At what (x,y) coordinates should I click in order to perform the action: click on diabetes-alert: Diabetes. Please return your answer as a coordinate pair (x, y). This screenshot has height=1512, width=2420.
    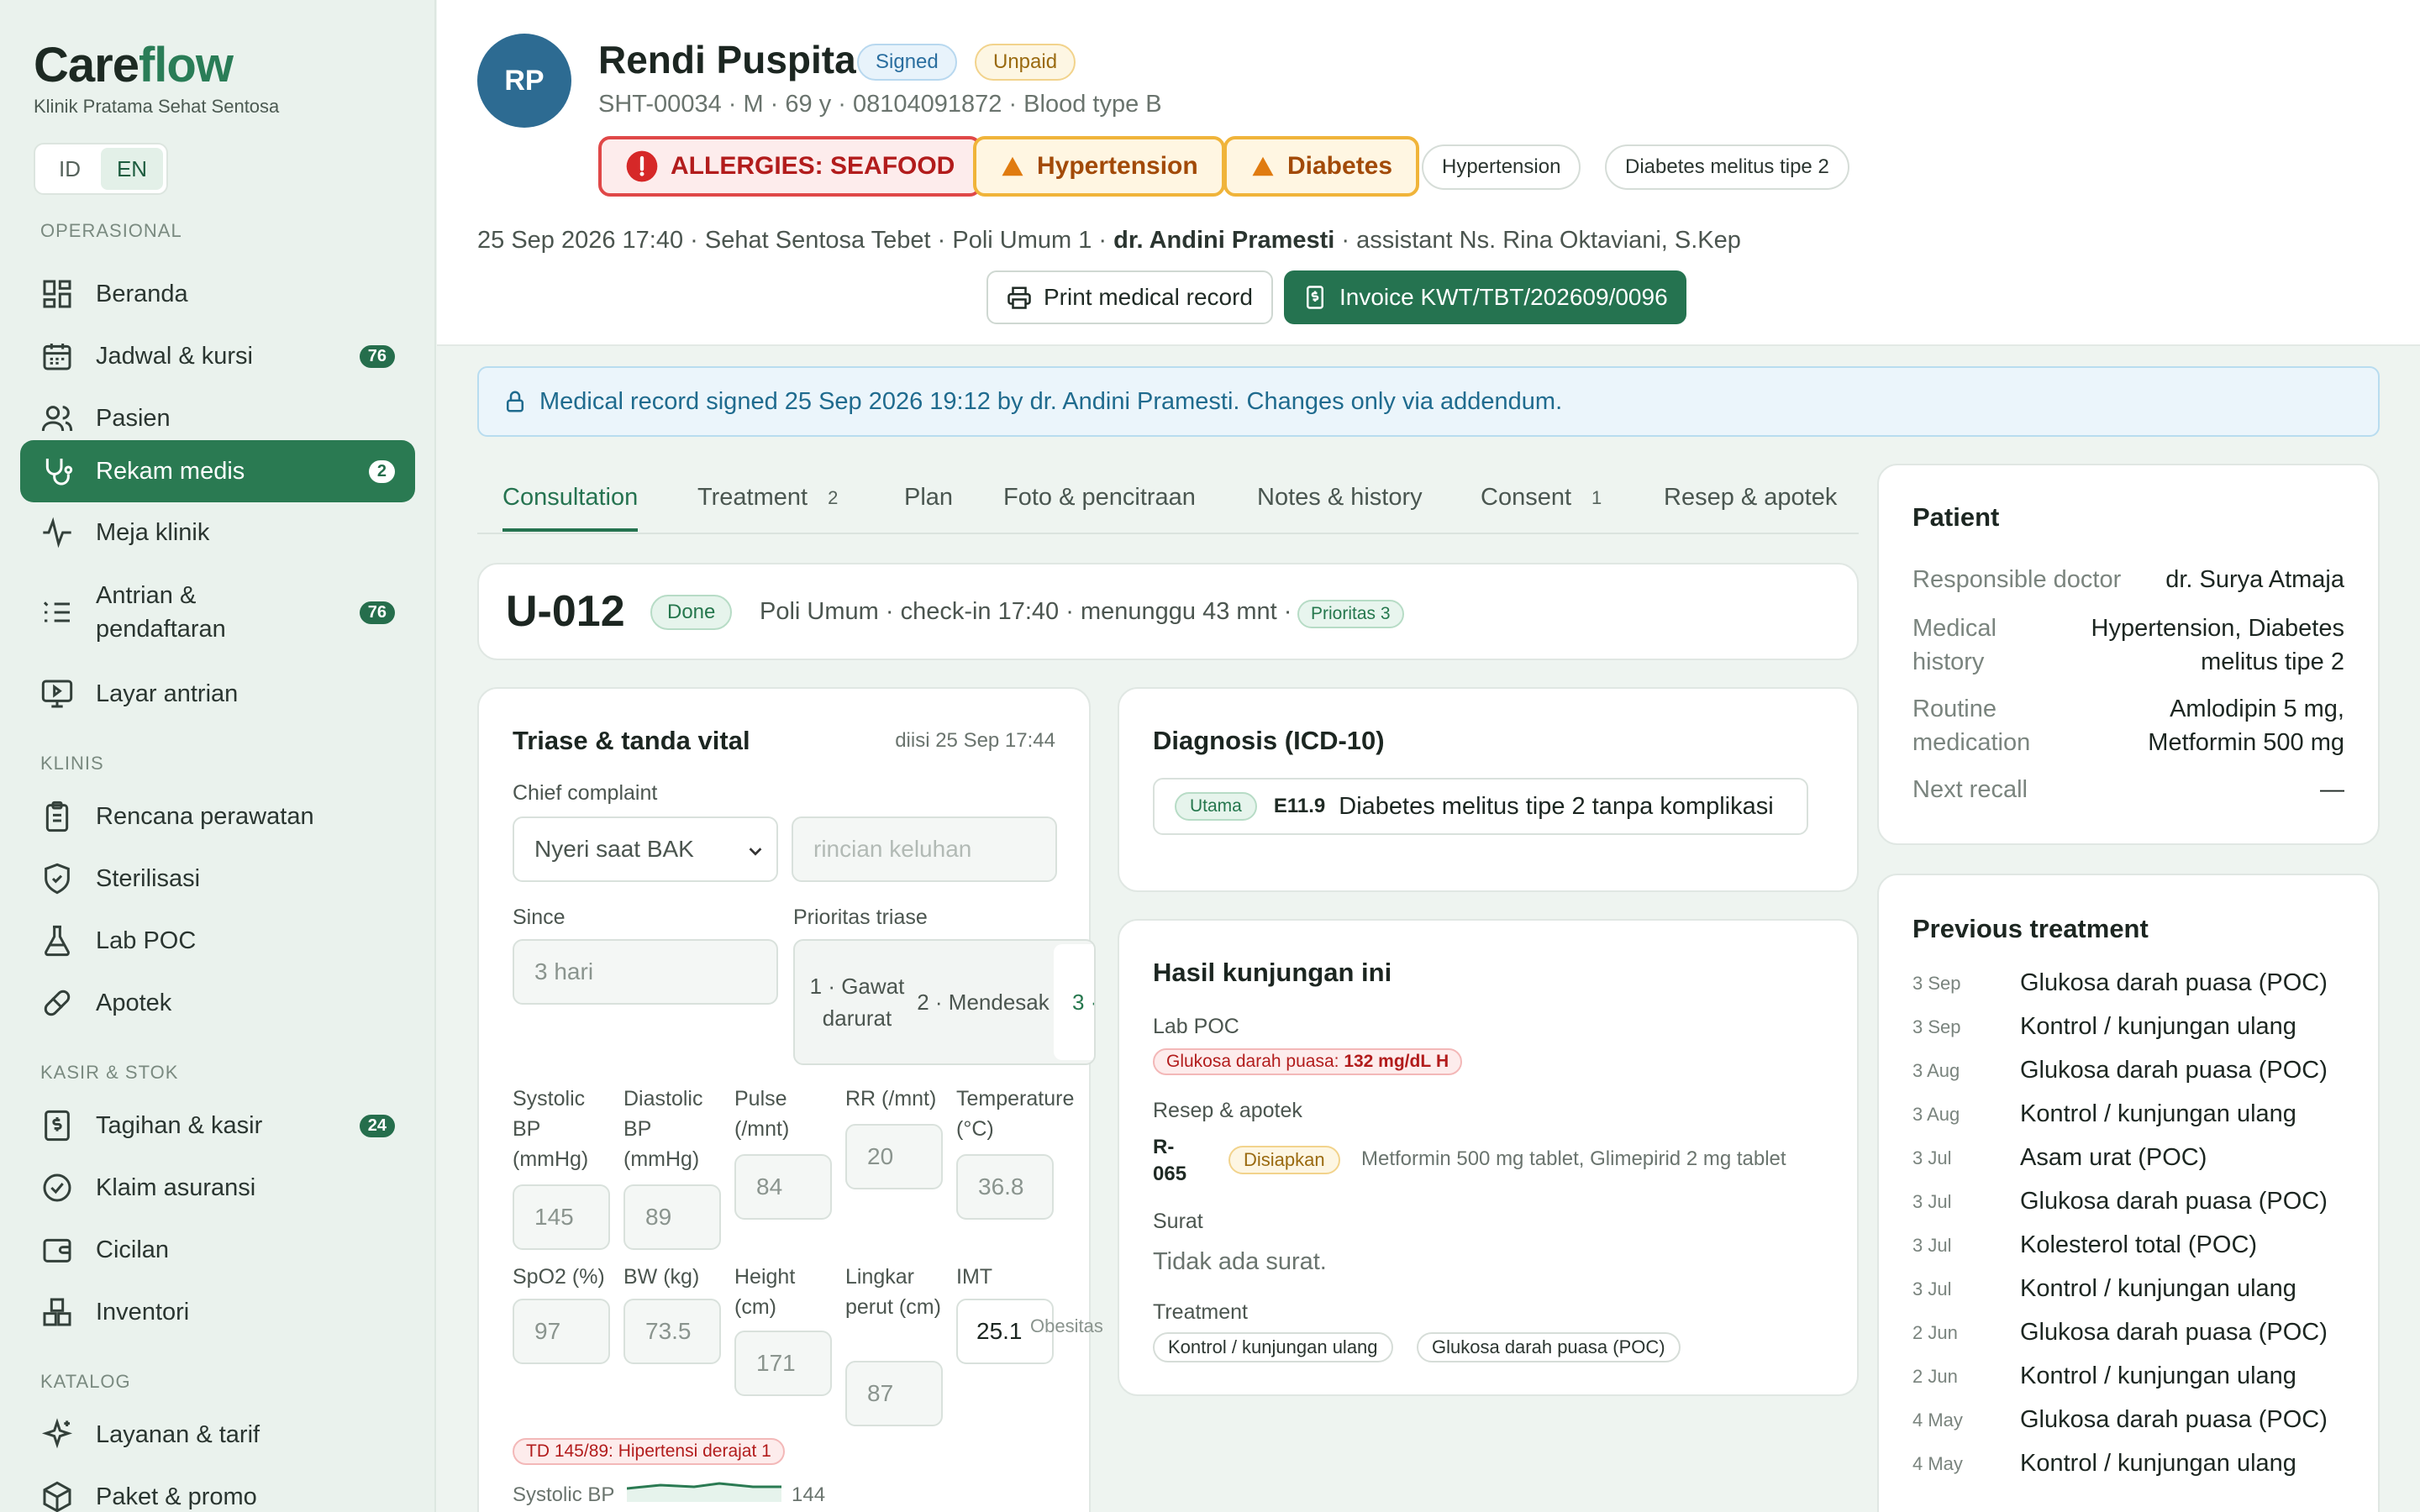
    Looking at the image, I should click on (1321, 166).